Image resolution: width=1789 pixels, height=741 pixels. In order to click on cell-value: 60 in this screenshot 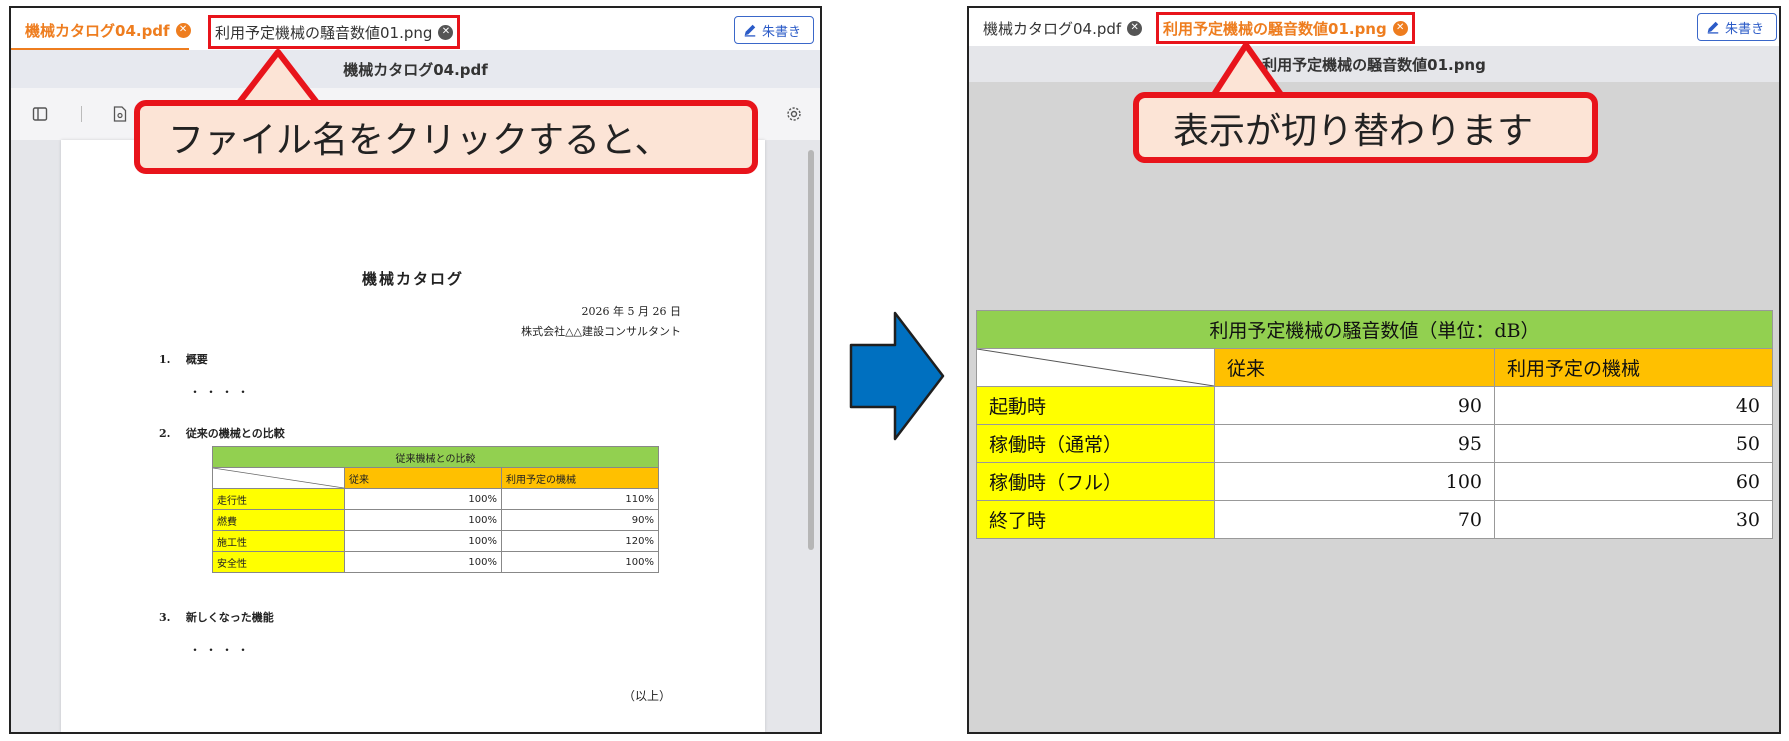, I will do `click(1633, 481)`.